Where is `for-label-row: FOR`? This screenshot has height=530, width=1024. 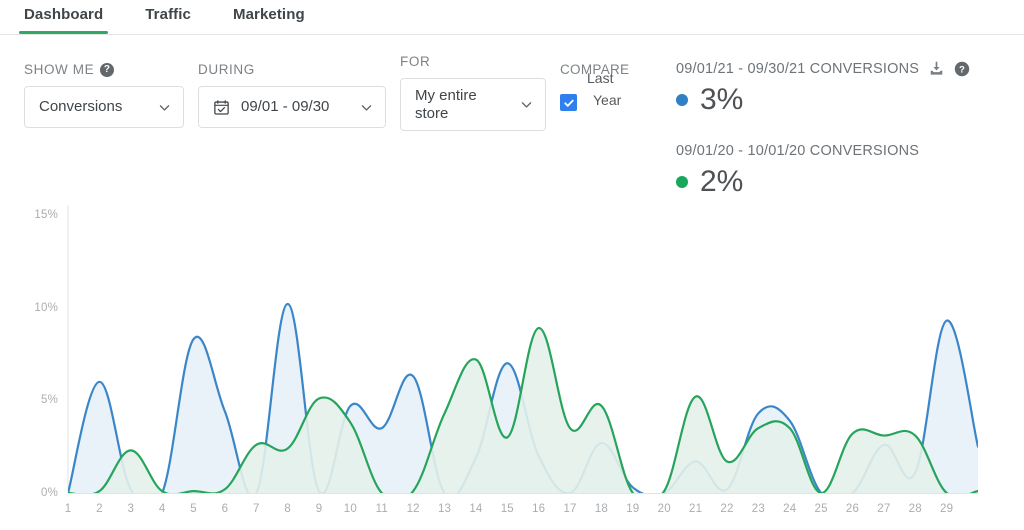
for-label-row: FOR is located at coordinates (473, 61).